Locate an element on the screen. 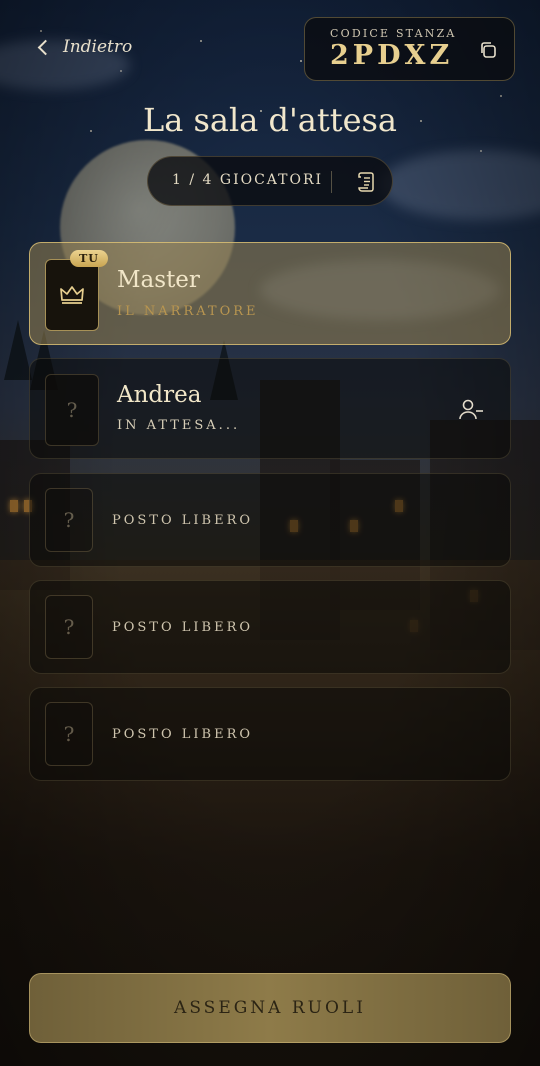 The image size is (540, 1066). assign-roles-button: ASSEGNA RUOLI is located at coordinates (270, 1008).